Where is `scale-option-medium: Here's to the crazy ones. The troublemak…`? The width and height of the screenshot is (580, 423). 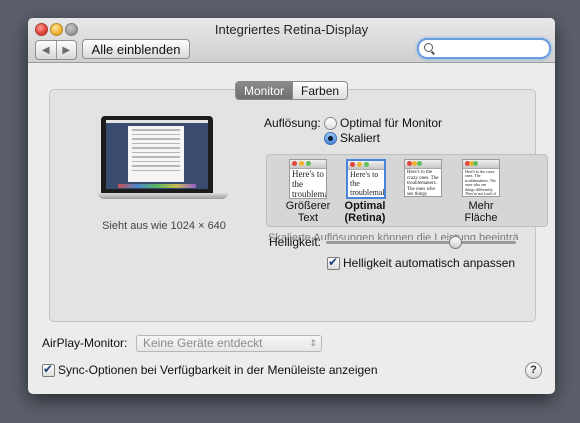
scale-option-medium: Here's to the crazy ones. The troublemak… is located at coordinates (423, 178).